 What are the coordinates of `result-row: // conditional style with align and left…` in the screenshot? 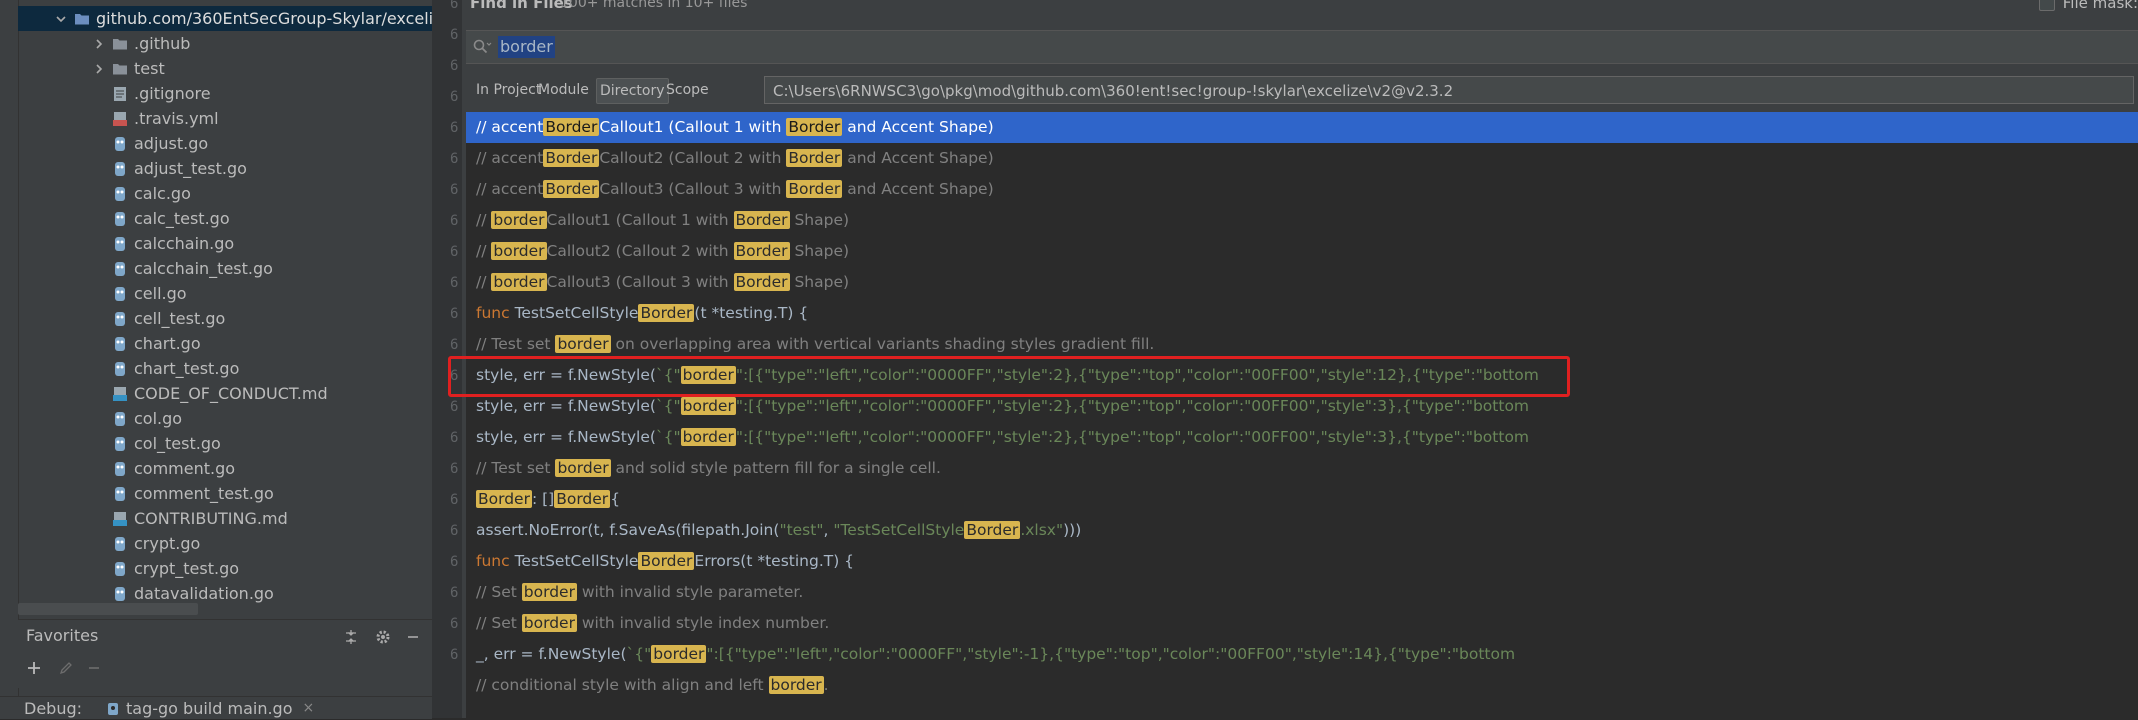 It's located at (1302, 685).